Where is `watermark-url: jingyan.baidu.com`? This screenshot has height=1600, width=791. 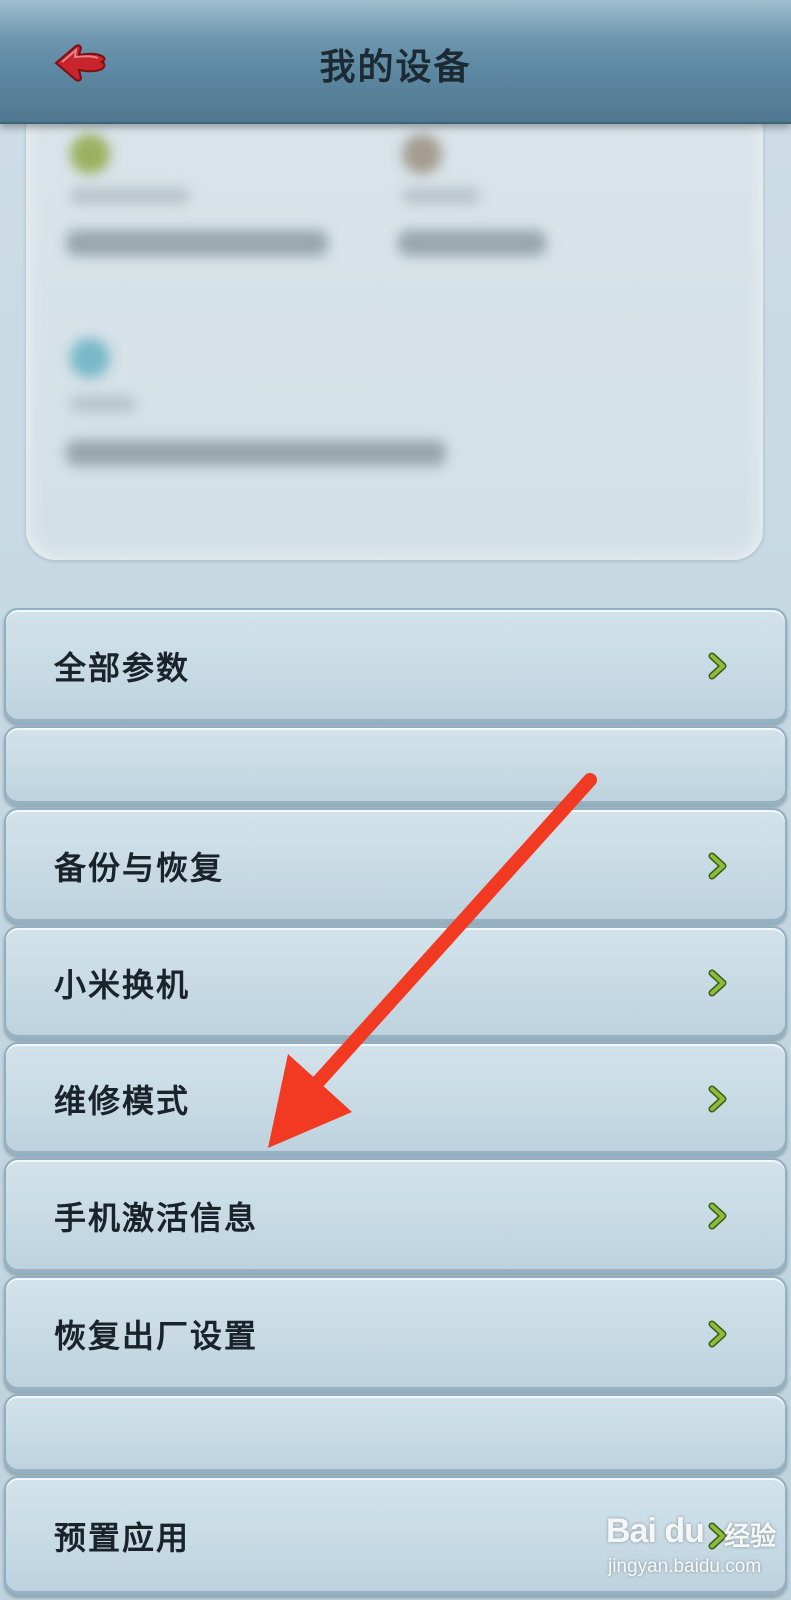
watermark-url: jingyan.baidu.com is located at coordinates (685, 1566).